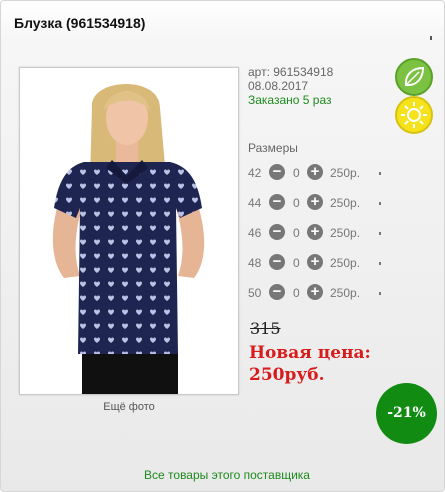  I want to click on sizes-heading: Размеры, so click(273, 148).